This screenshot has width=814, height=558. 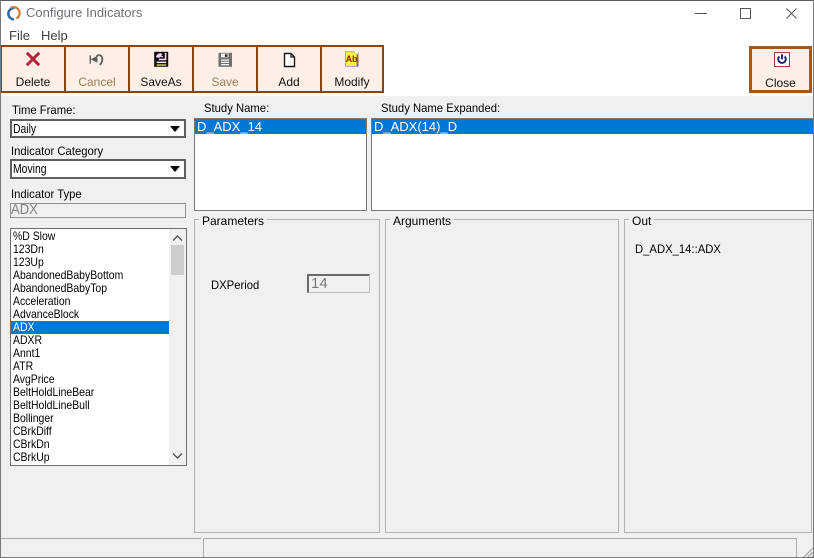 What do you see at coordinates (352, 59) in the screenshot?
I see `svg-text: Ab` at bounding box center [352, 59].